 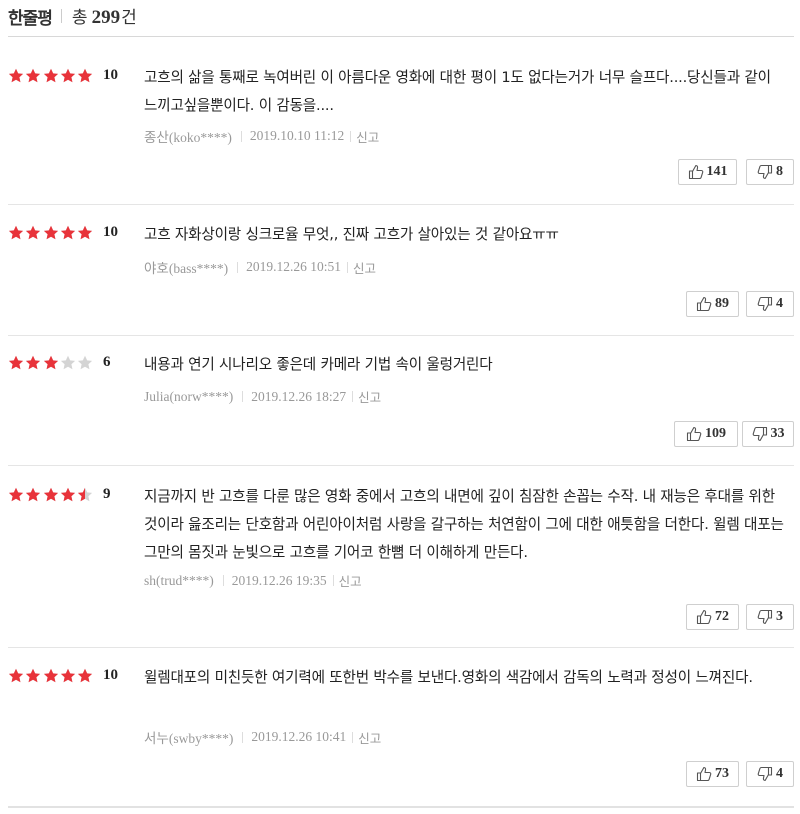 I want to click on review-date: 2019.12.26 10:51, so click(x=293, y=266).